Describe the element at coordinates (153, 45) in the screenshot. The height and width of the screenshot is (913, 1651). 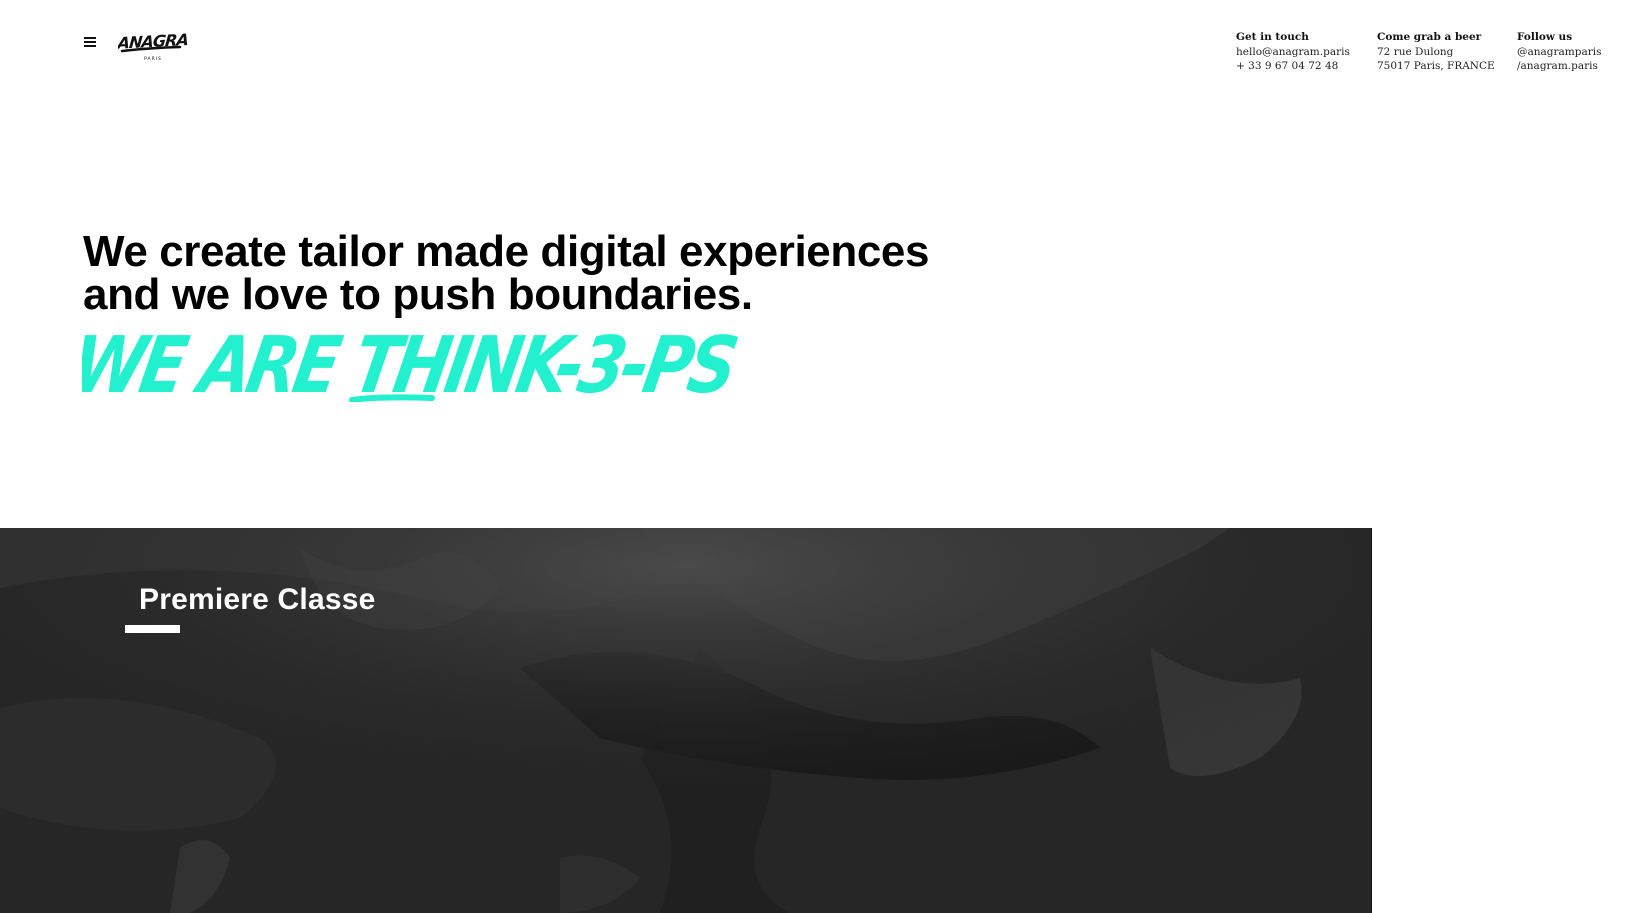
I see `anagram-logo: ANAGRAM PARIS` at that location.